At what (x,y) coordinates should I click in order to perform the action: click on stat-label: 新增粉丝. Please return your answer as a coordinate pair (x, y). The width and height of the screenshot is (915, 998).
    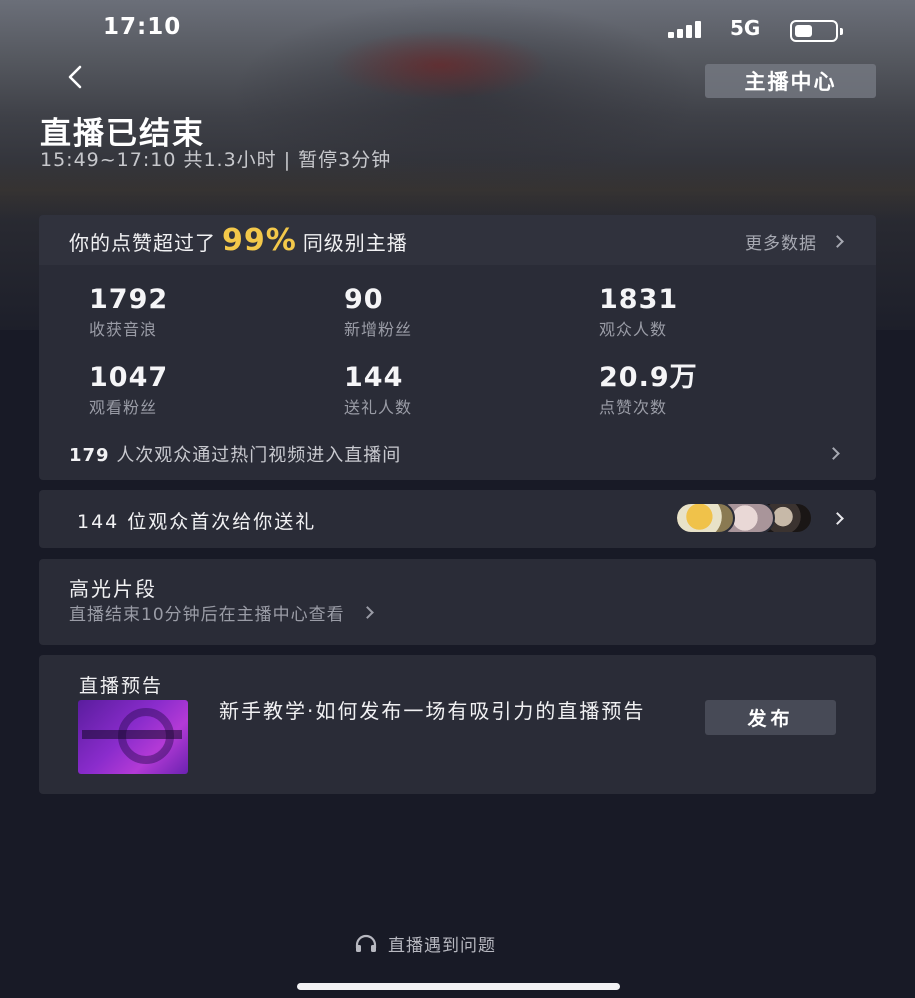
    Looking at the image, I should click on (378, 329).